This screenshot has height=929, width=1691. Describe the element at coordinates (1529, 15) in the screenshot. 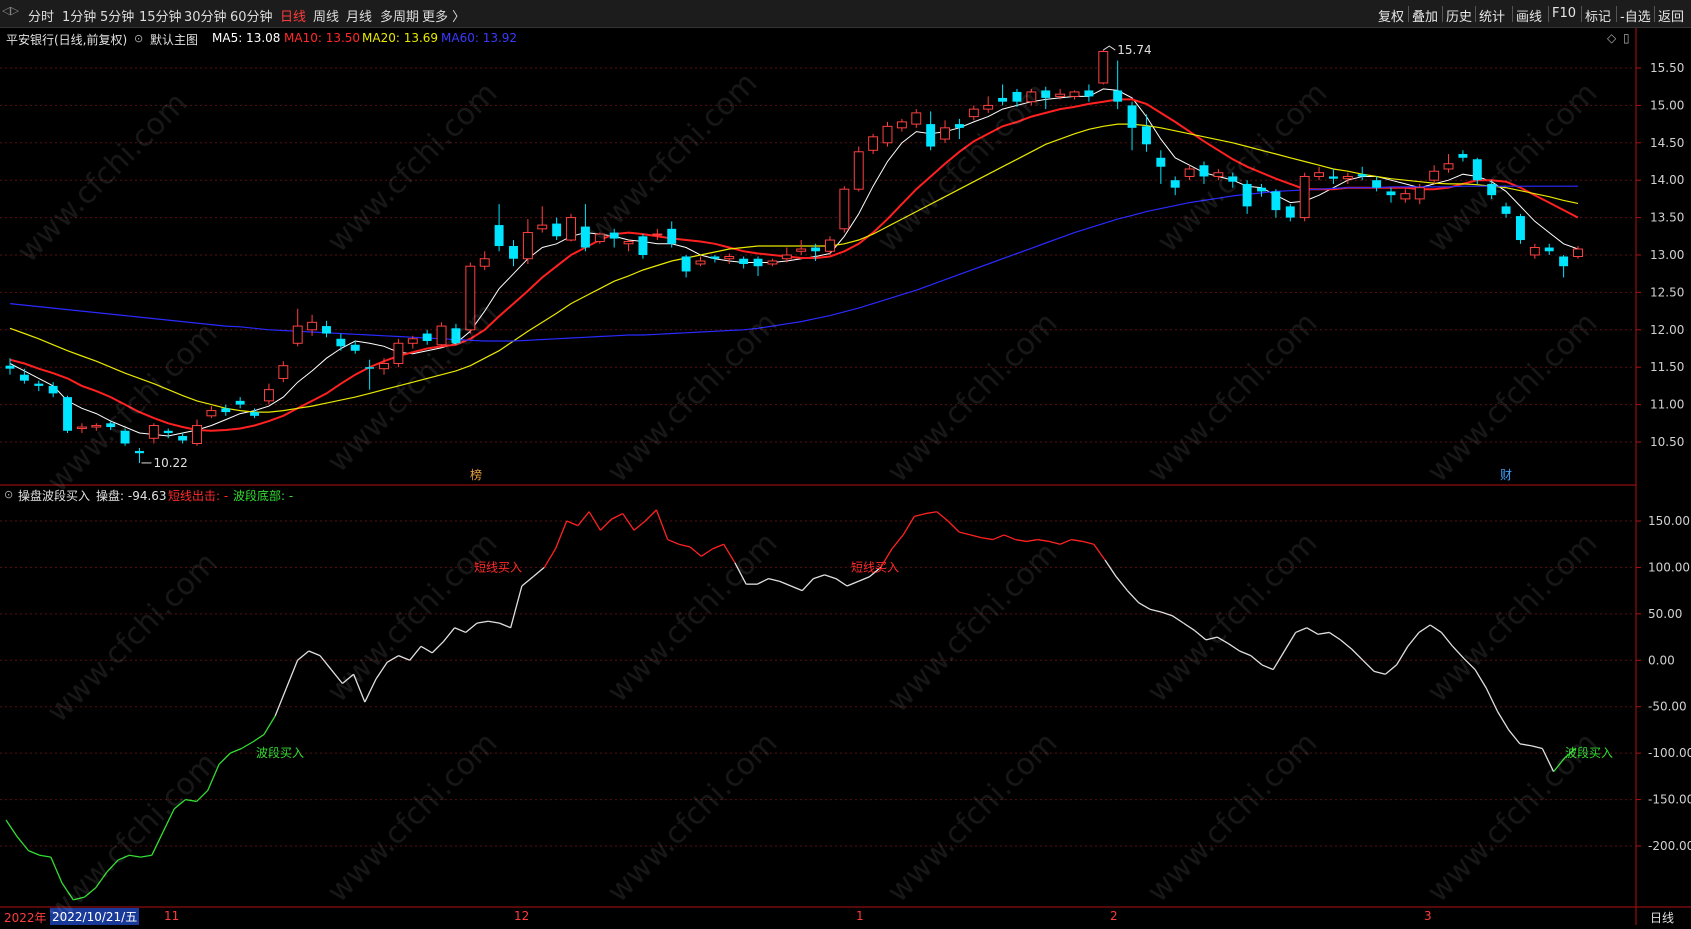

I see `toolbar-right-4: 画线` at that location.